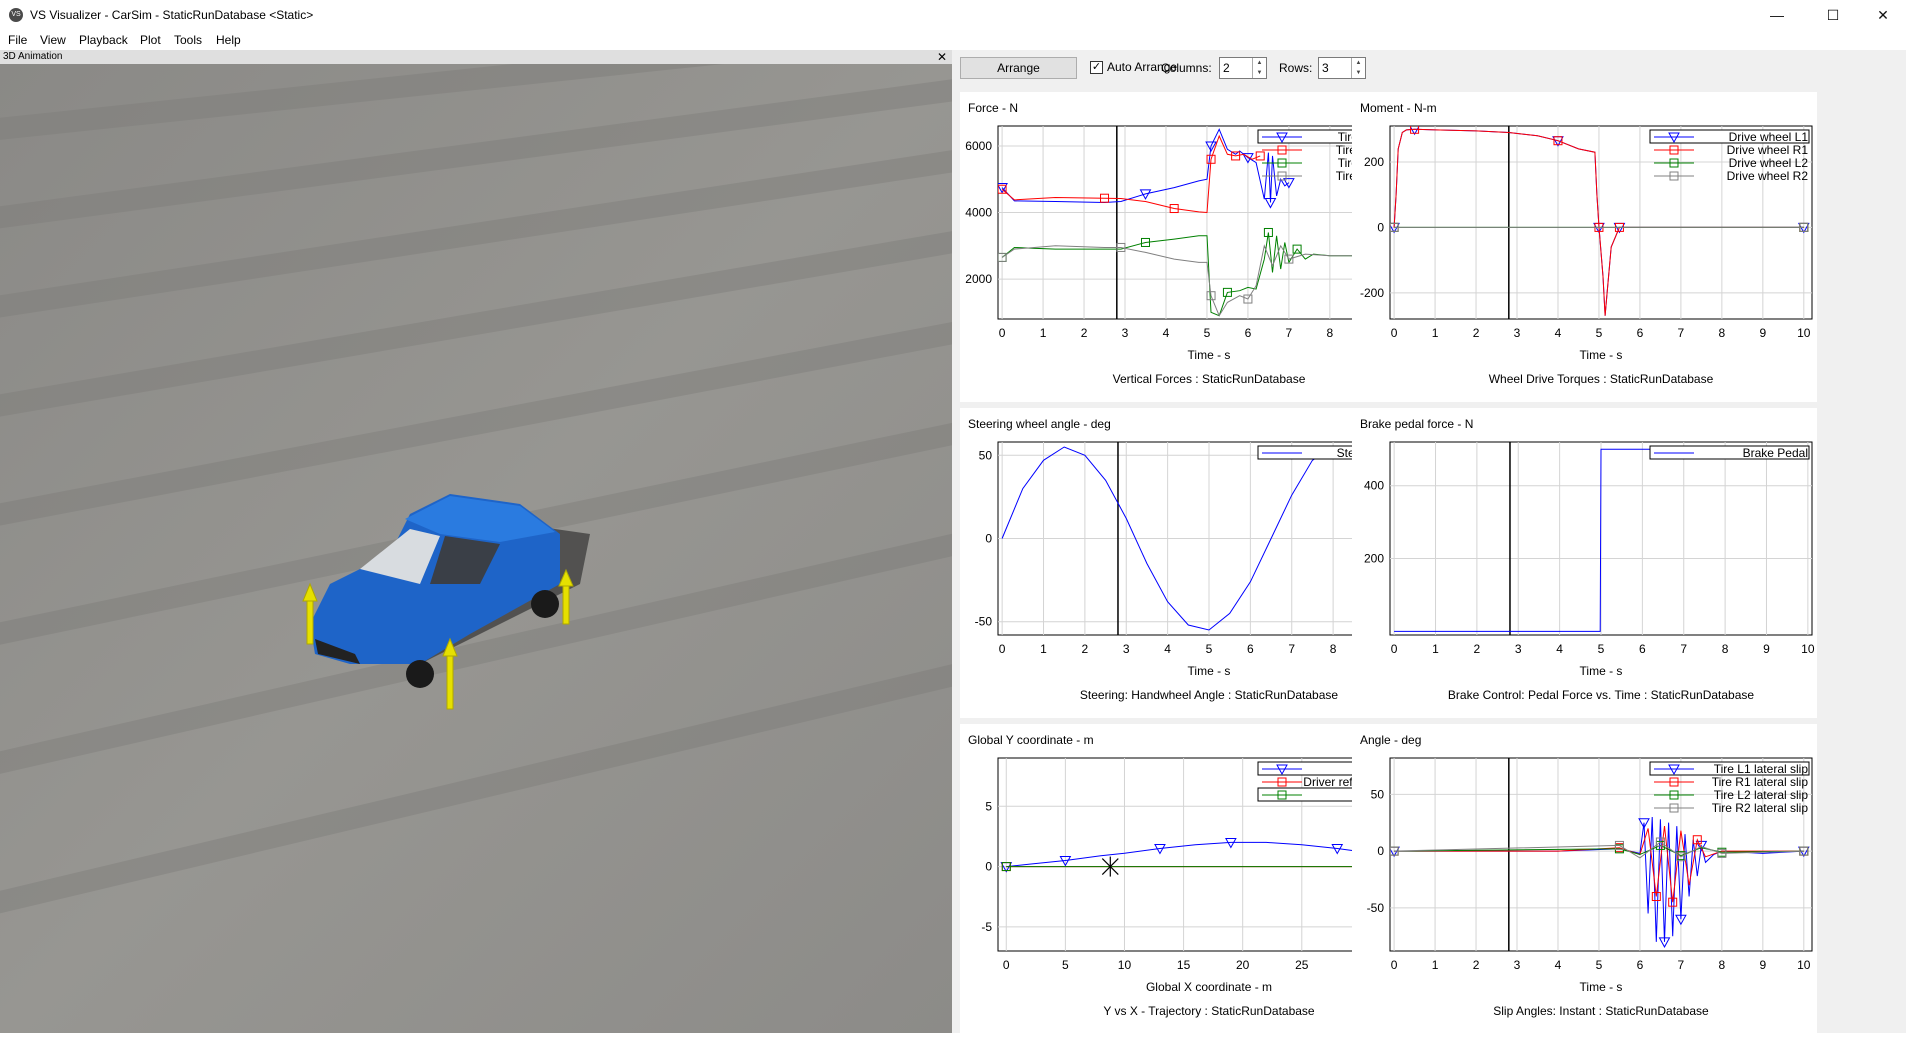 This screenshot has width=1906, height=1037. I want to click on legend-label: Tire L2 lateral slip, so click(1761, 795).